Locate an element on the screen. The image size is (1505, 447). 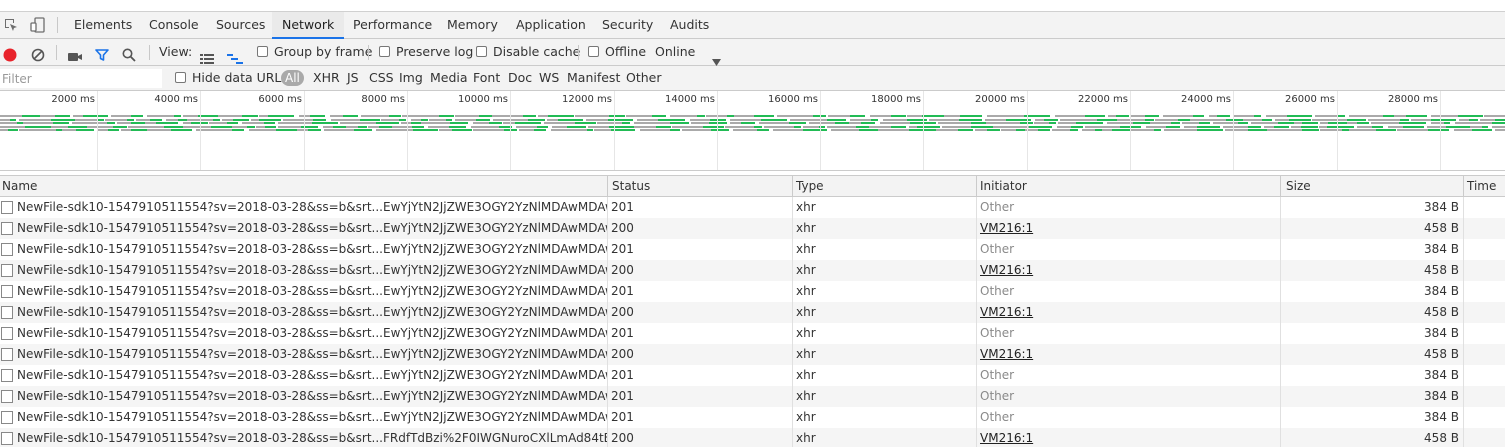
column-header-initiator: Initiator is located at coordinates (1129, 186).